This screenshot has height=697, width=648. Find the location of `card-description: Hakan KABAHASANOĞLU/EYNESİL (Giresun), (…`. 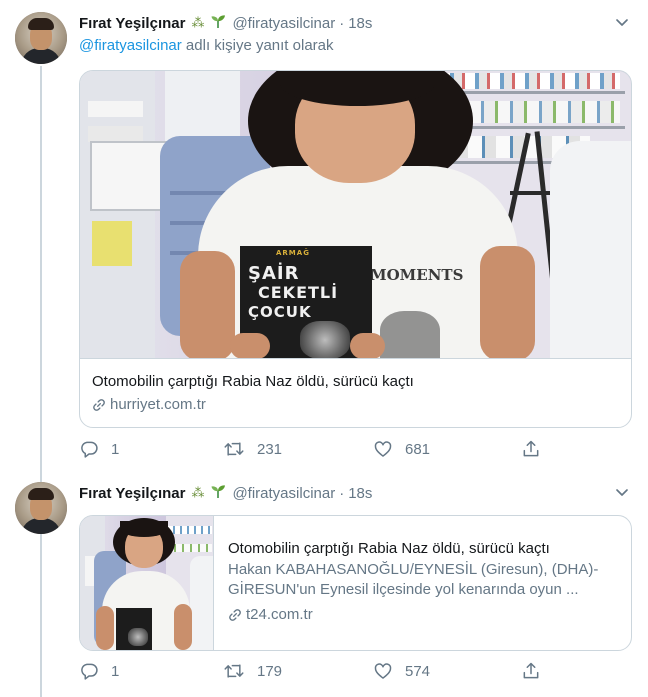

card-description: Hakan KABAHASANOĞLU/EYNESİL (Giresun), (… is located at coordinates (413, 579).